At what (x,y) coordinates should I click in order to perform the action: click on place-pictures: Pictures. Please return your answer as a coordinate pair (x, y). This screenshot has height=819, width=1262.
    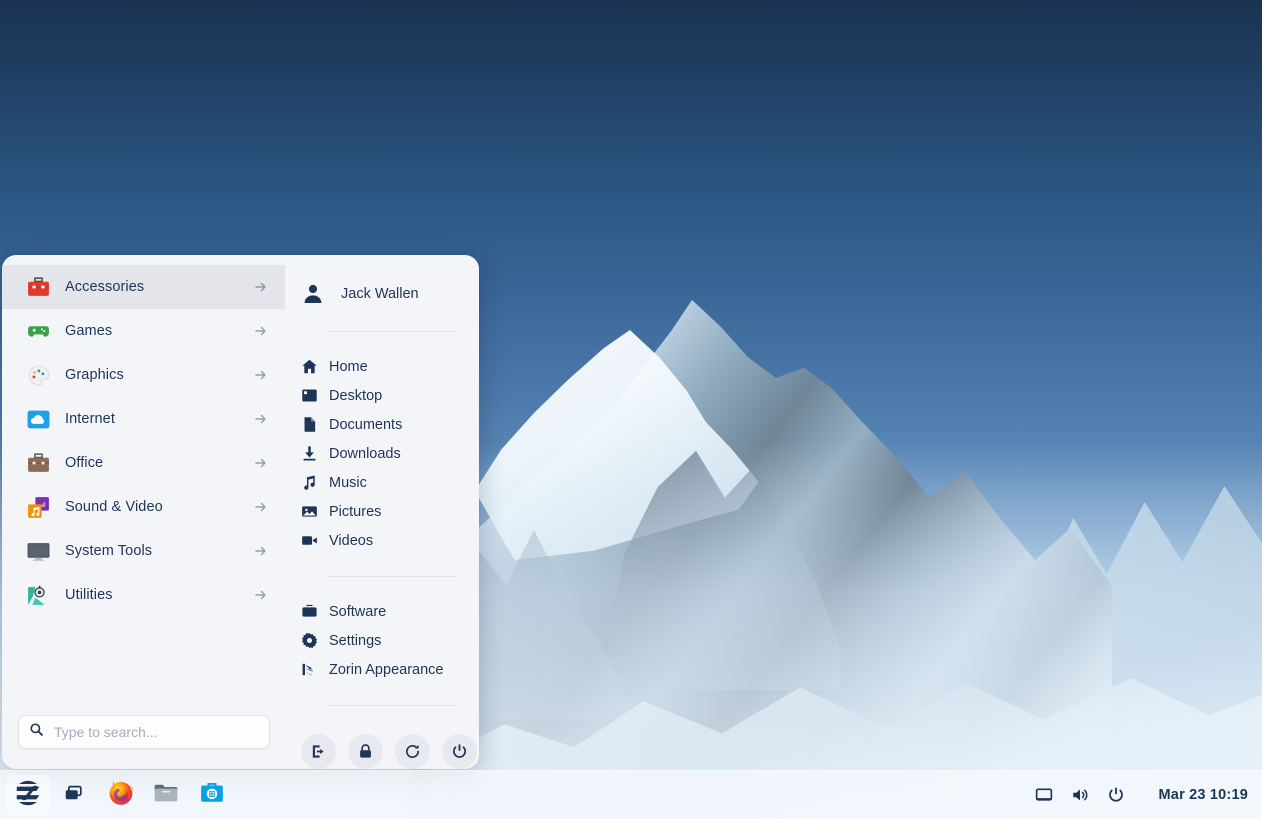
    Looking at the image, I should click on (382, 511).